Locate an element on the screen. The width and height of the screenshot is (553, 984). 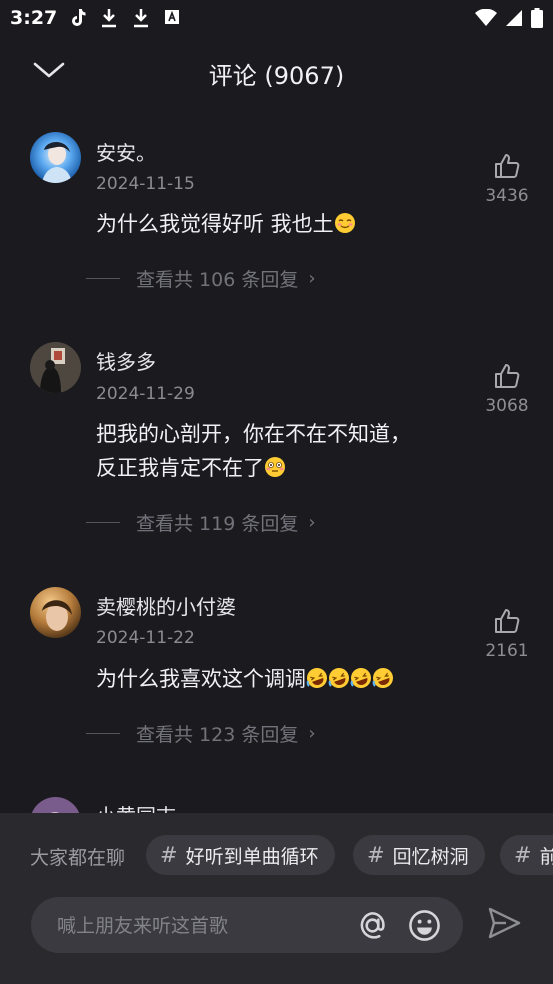
topics-label: 大家都在聊 is located at coordinates (78, 858).